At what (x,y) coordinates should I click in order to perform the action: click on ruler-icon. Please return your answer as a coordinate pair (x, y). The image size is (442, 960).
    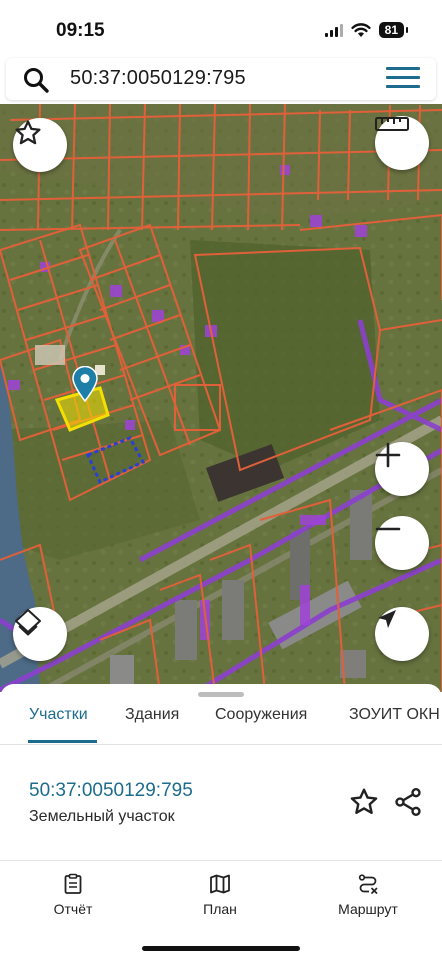
    Looking at the image, I should click on (392, 124).